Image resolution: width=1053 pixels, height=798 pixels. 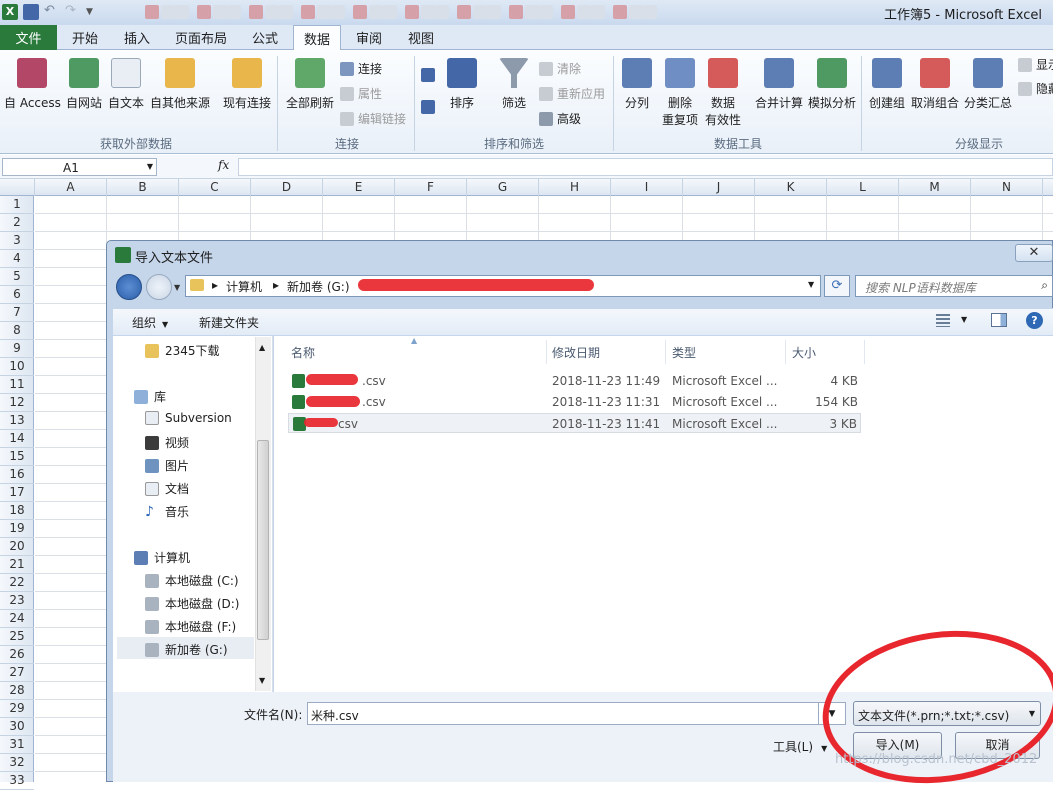 I want to click on scroll-up-arrow-icon: ▲, so click(x=262, y=347).